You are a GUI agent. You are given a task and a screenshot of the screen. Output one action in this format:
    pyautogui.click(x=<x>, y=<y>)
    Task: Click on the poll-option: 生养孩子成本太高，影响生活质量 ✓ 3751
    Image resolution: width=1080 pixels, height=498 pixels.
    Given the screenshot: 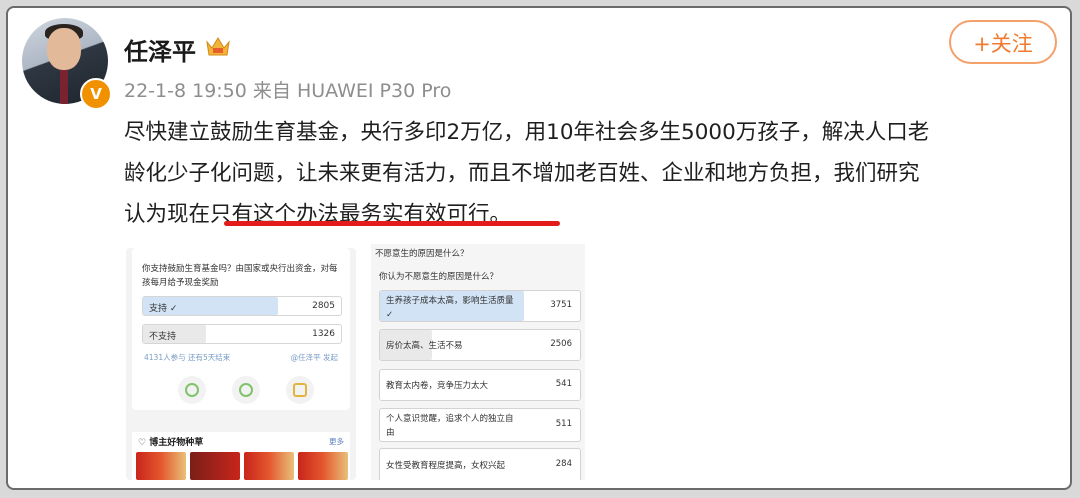 What is the action you would take?
    pyautogui.click(x=480, y=306)
    